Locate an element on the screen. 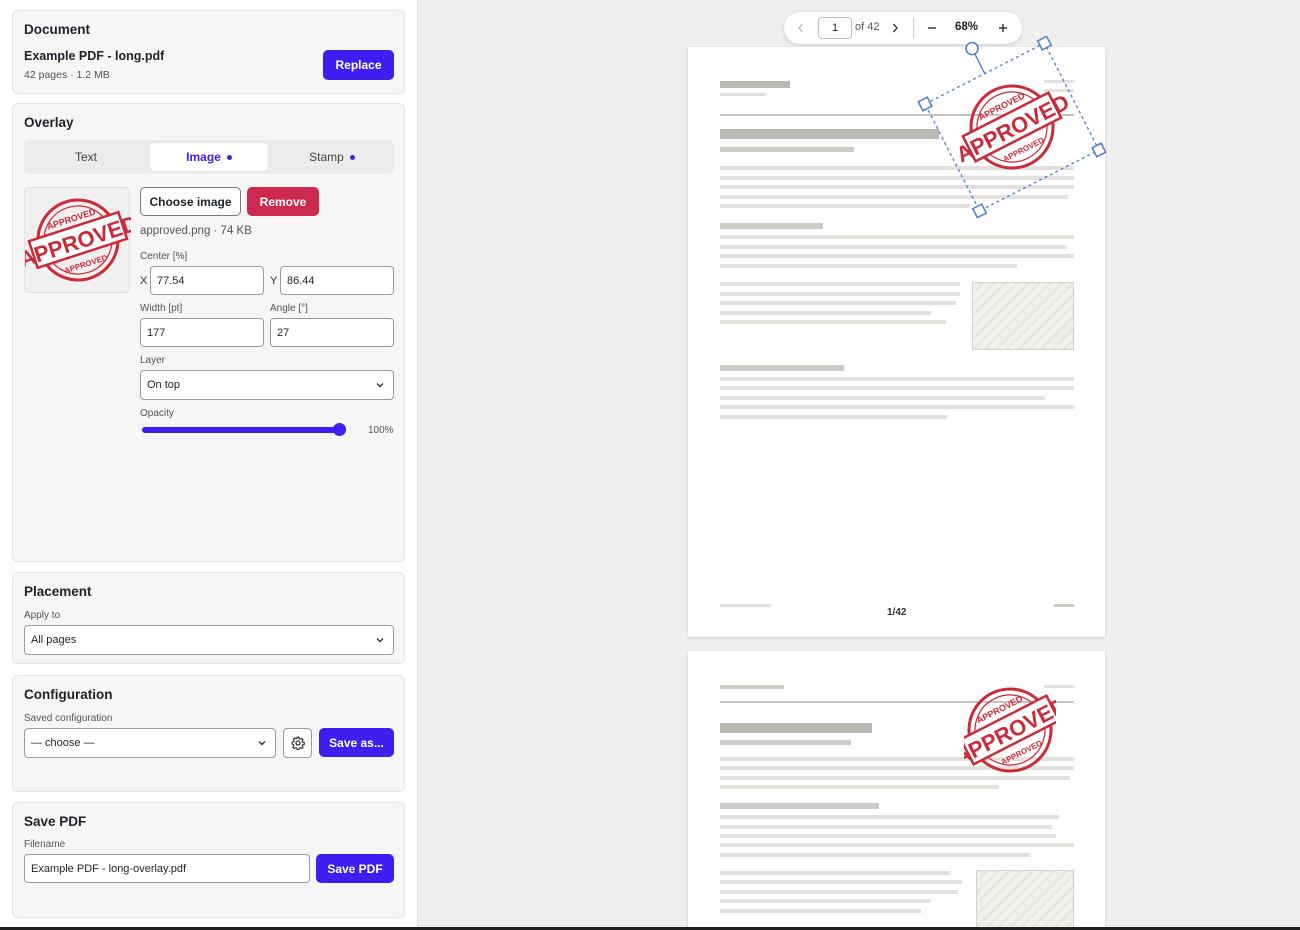 The image size is (1300, 930). page-footer-number: 1/42 is located at coordinates (897, 612).